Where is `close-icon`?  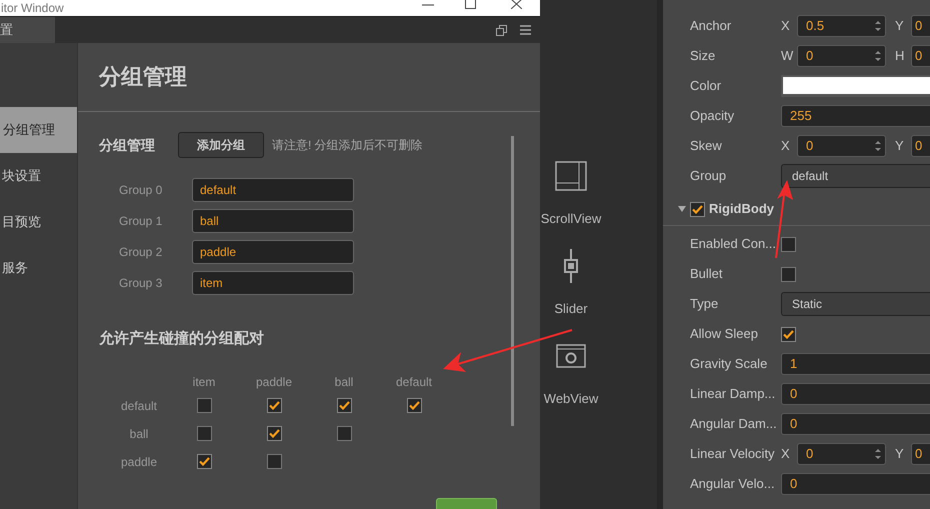 close-icon is located at coordinates (516, 4).